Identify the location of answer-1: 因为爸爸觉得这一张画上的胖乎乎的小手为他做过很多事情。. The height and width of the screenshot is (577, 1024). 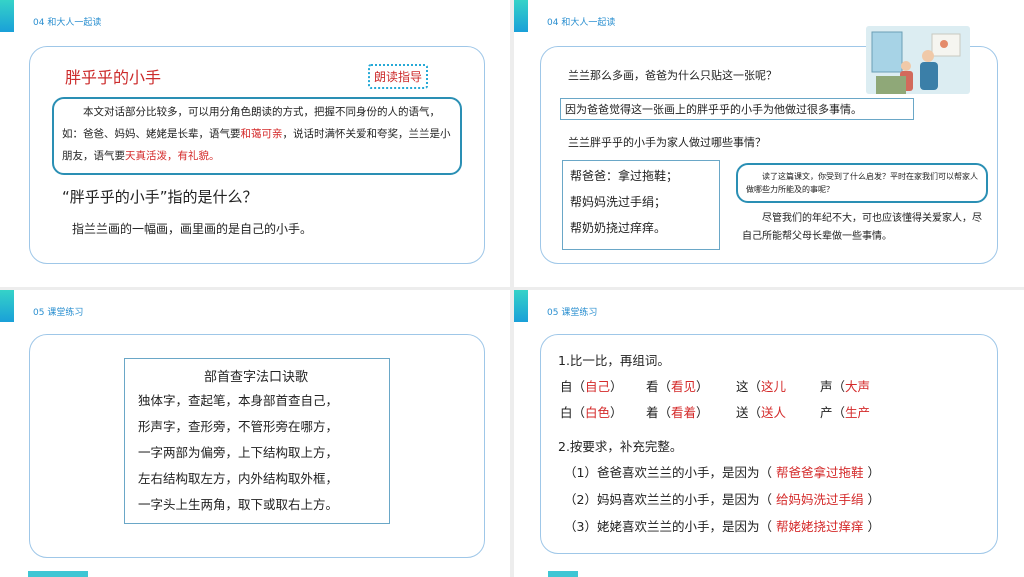
(713, 109).